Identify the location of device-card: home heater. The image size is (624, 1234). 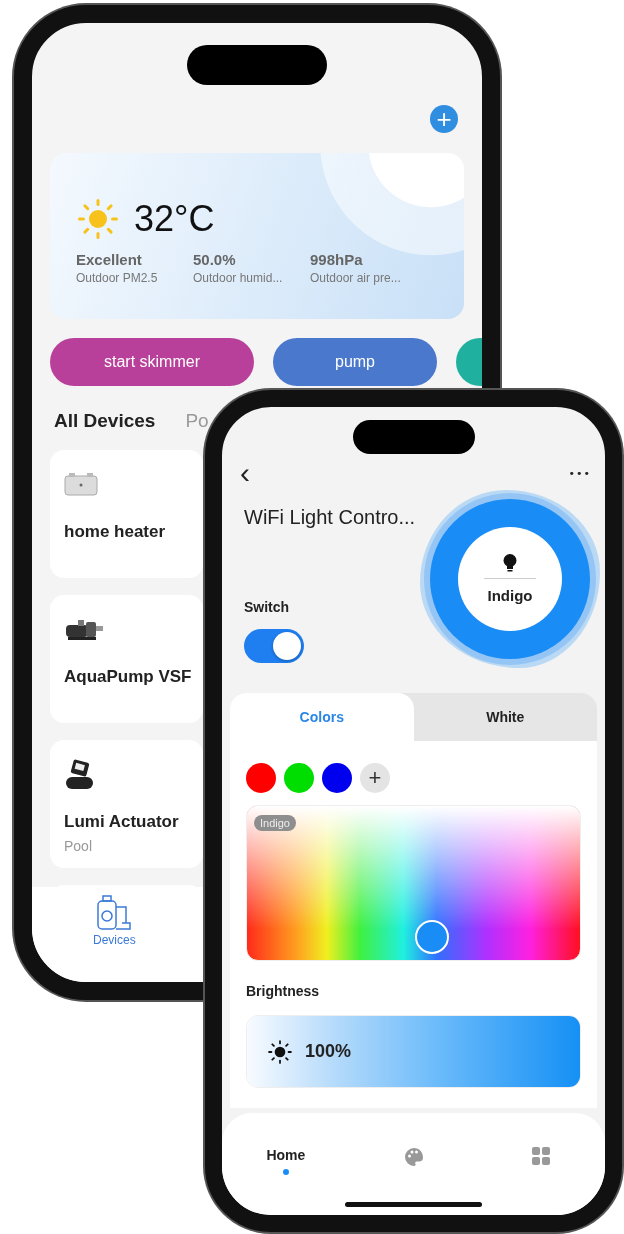
(126, 514).